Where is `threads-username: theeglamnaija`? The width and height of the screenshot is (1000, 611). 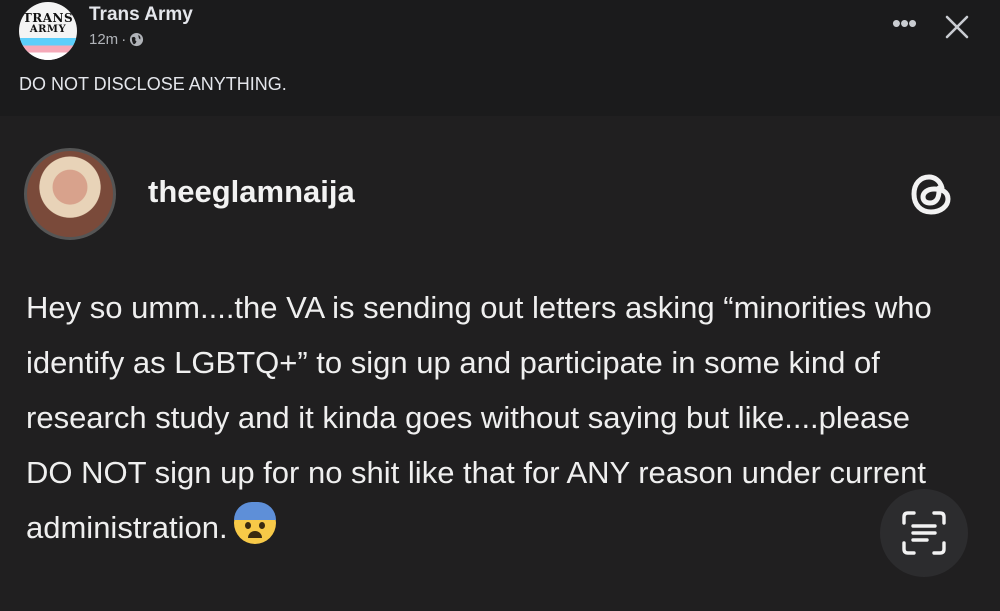
threads-username: theeglamnaija is located at coordinates (251, 191).